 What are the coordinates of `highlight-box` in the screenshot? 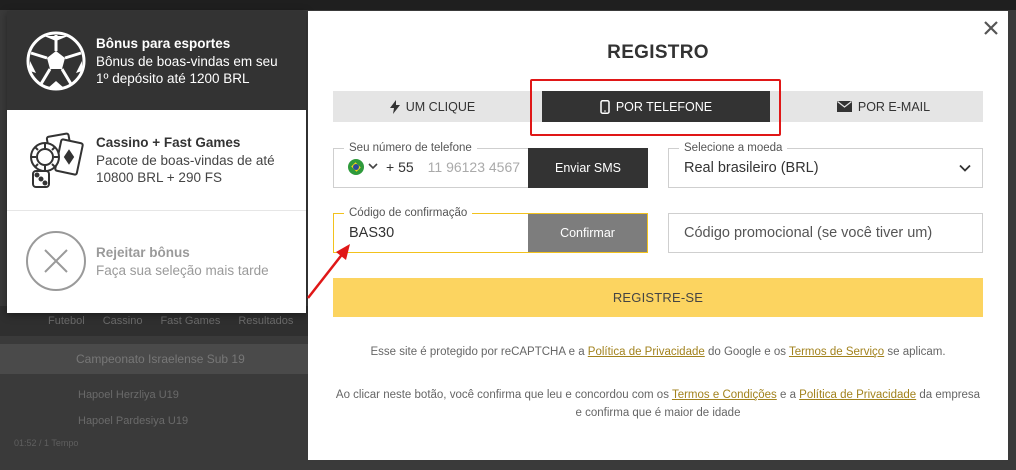 It's located at (655, 107).